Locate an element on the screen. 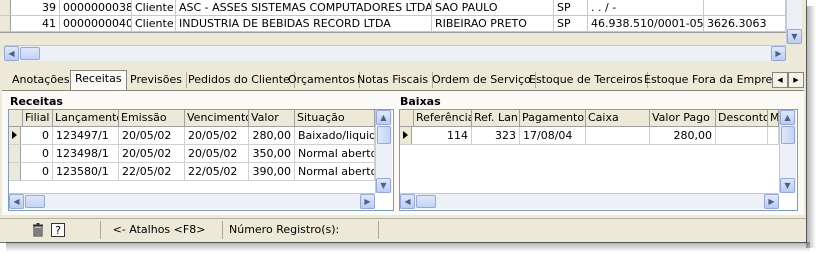 The image size is (818, 254). tab-notas-fiscais: Notas Fiscais is located at coordinates (393, 80).